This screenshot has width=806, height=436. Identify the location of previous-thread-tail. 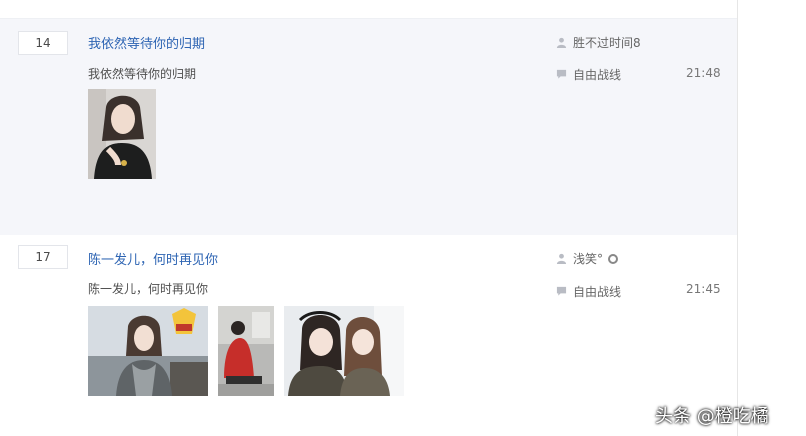
(368, 9).